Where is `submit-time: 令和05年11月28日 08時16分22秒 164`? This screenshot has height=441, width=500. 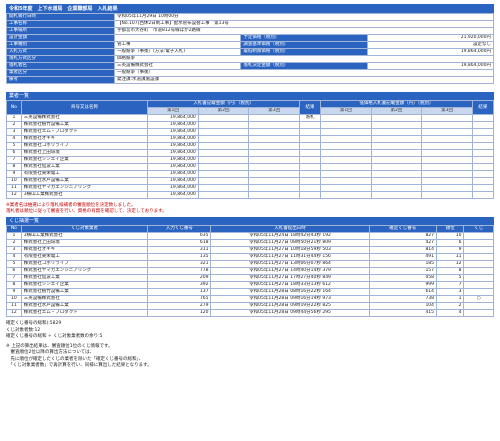
submit-time: 令和05年11月28日 08時16分22秒 164 is located at coordinates (290, 292).